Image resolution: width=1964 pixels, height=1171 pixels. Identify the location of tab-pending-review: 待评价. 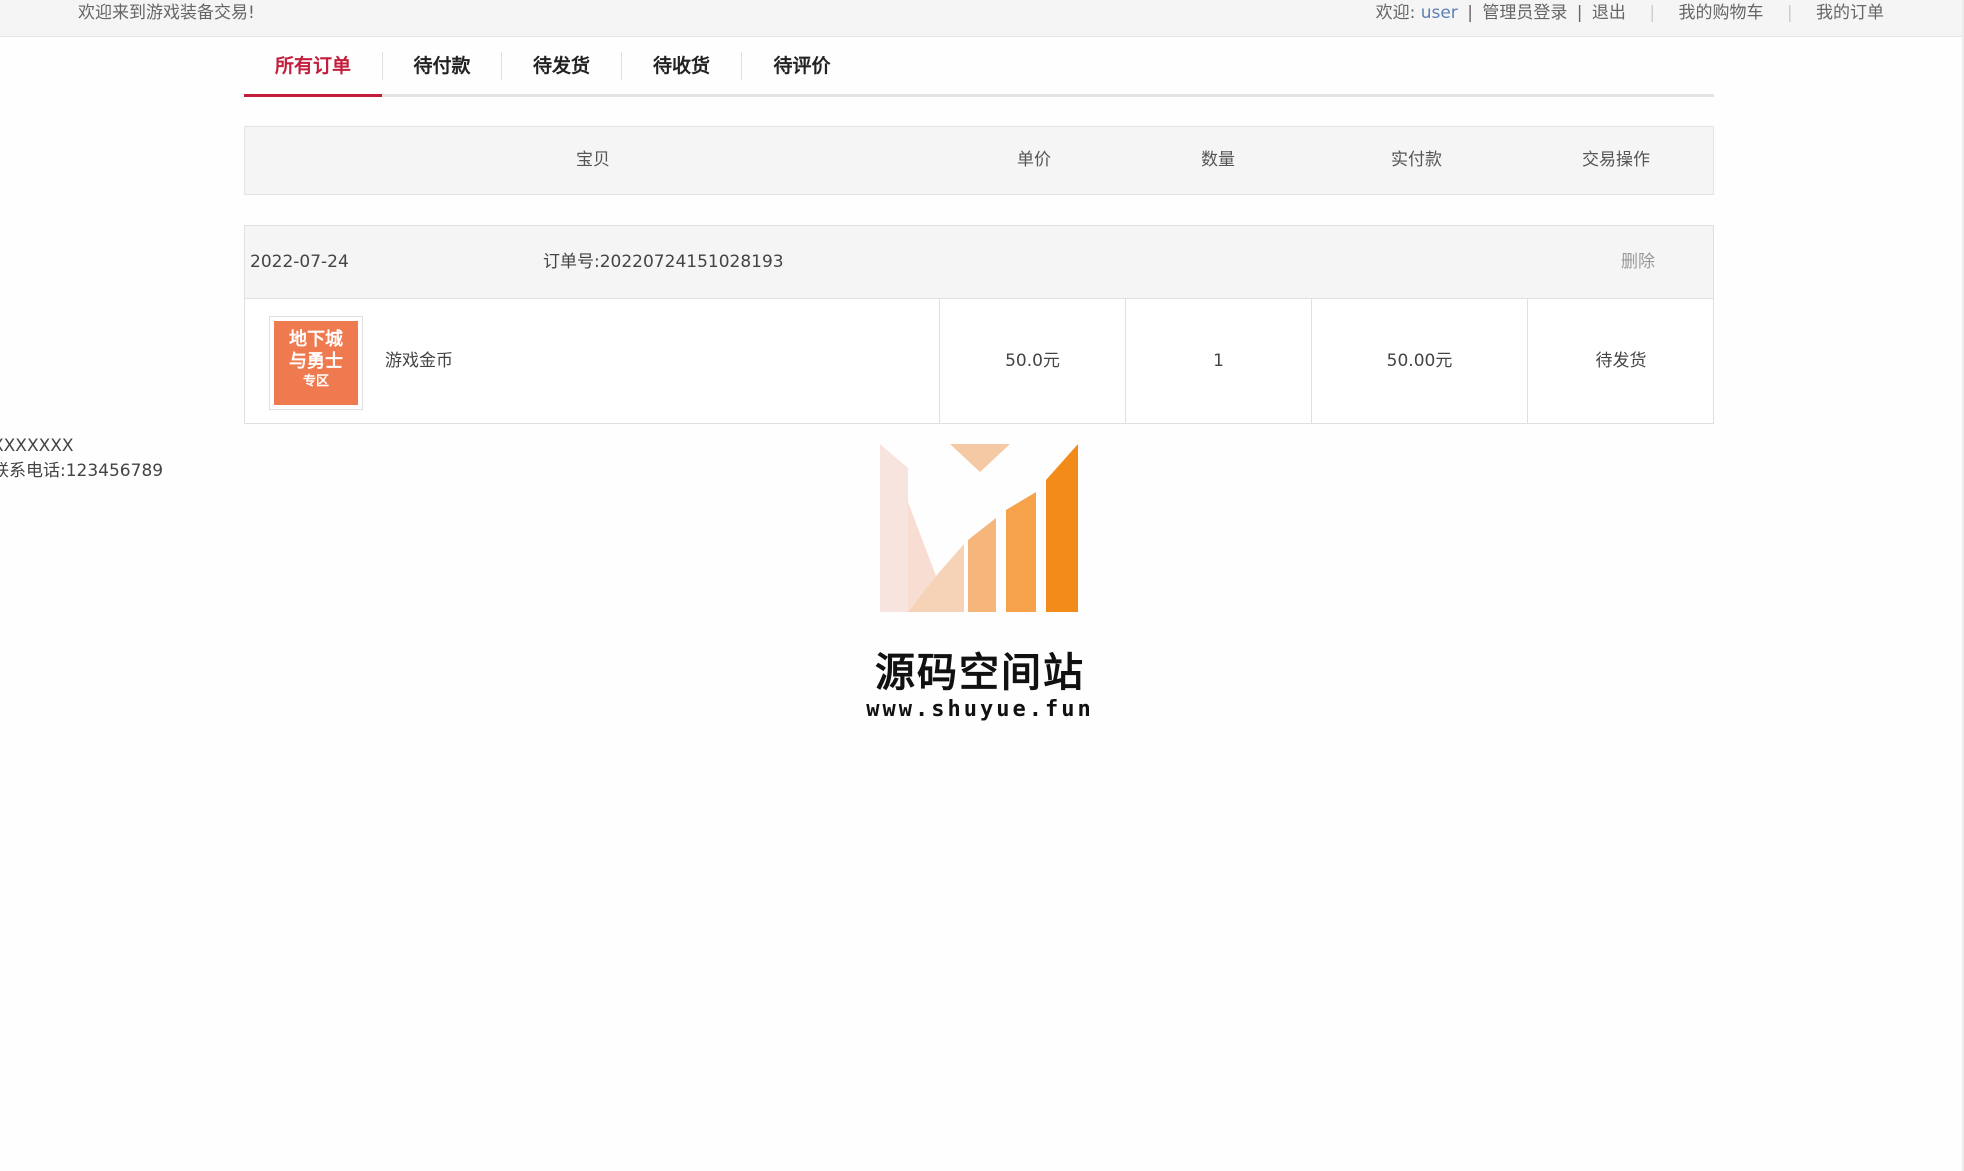
(802, 69).